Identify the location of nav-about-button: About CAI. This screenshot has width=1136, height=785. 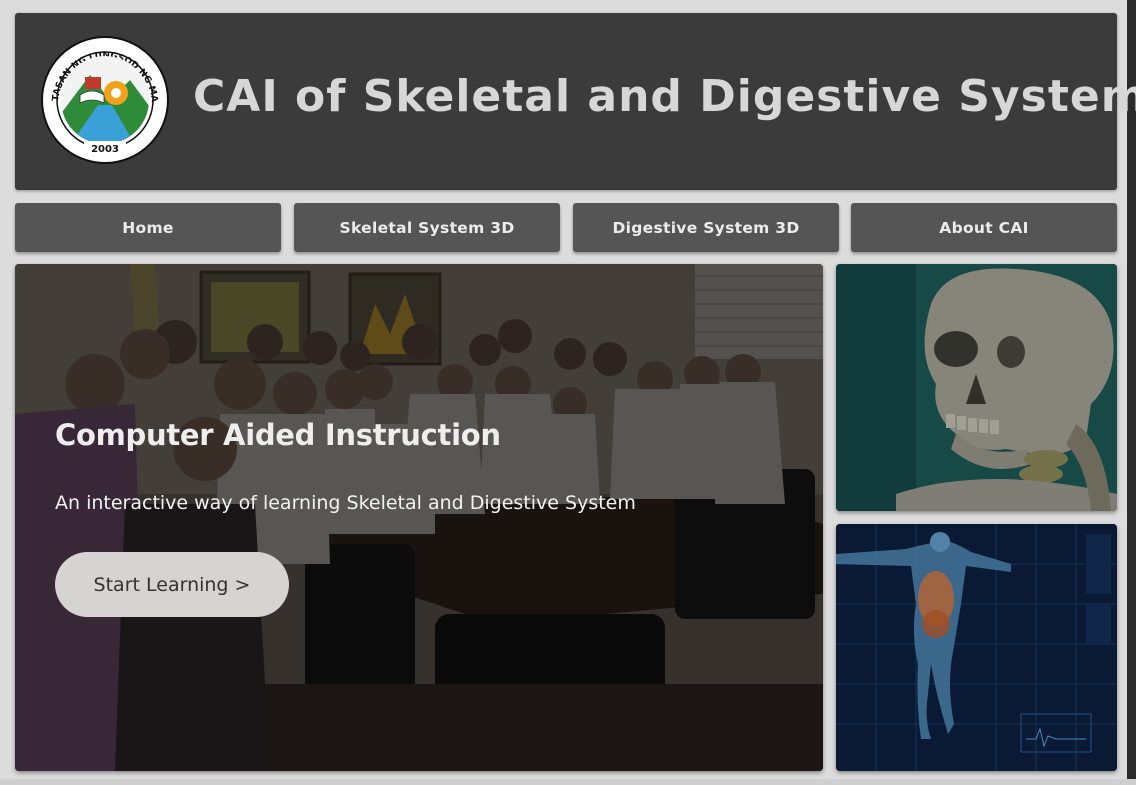
(984, 227).